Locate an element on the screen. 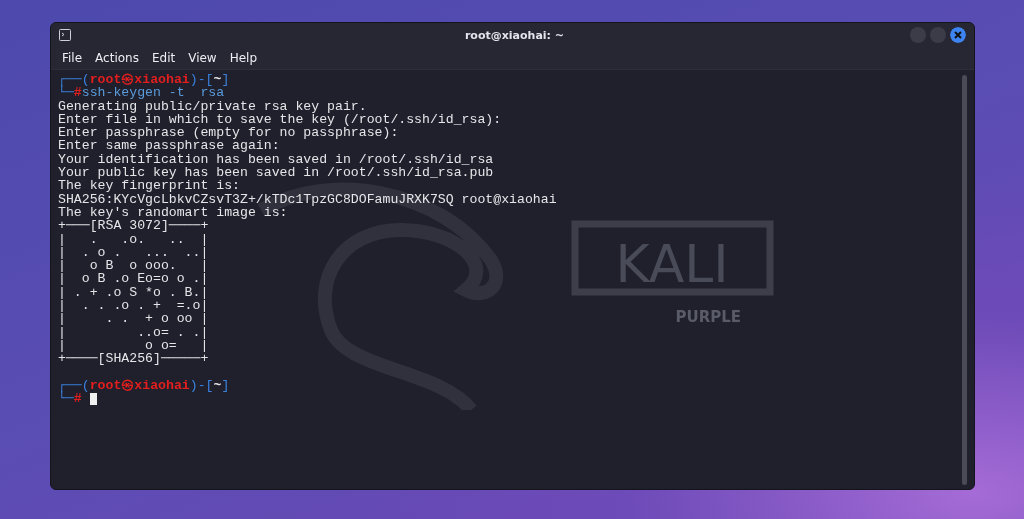 Image resolution: width=1024 pixels, height=519 pixels. menu-item: File is located at coordinates (72, 58).